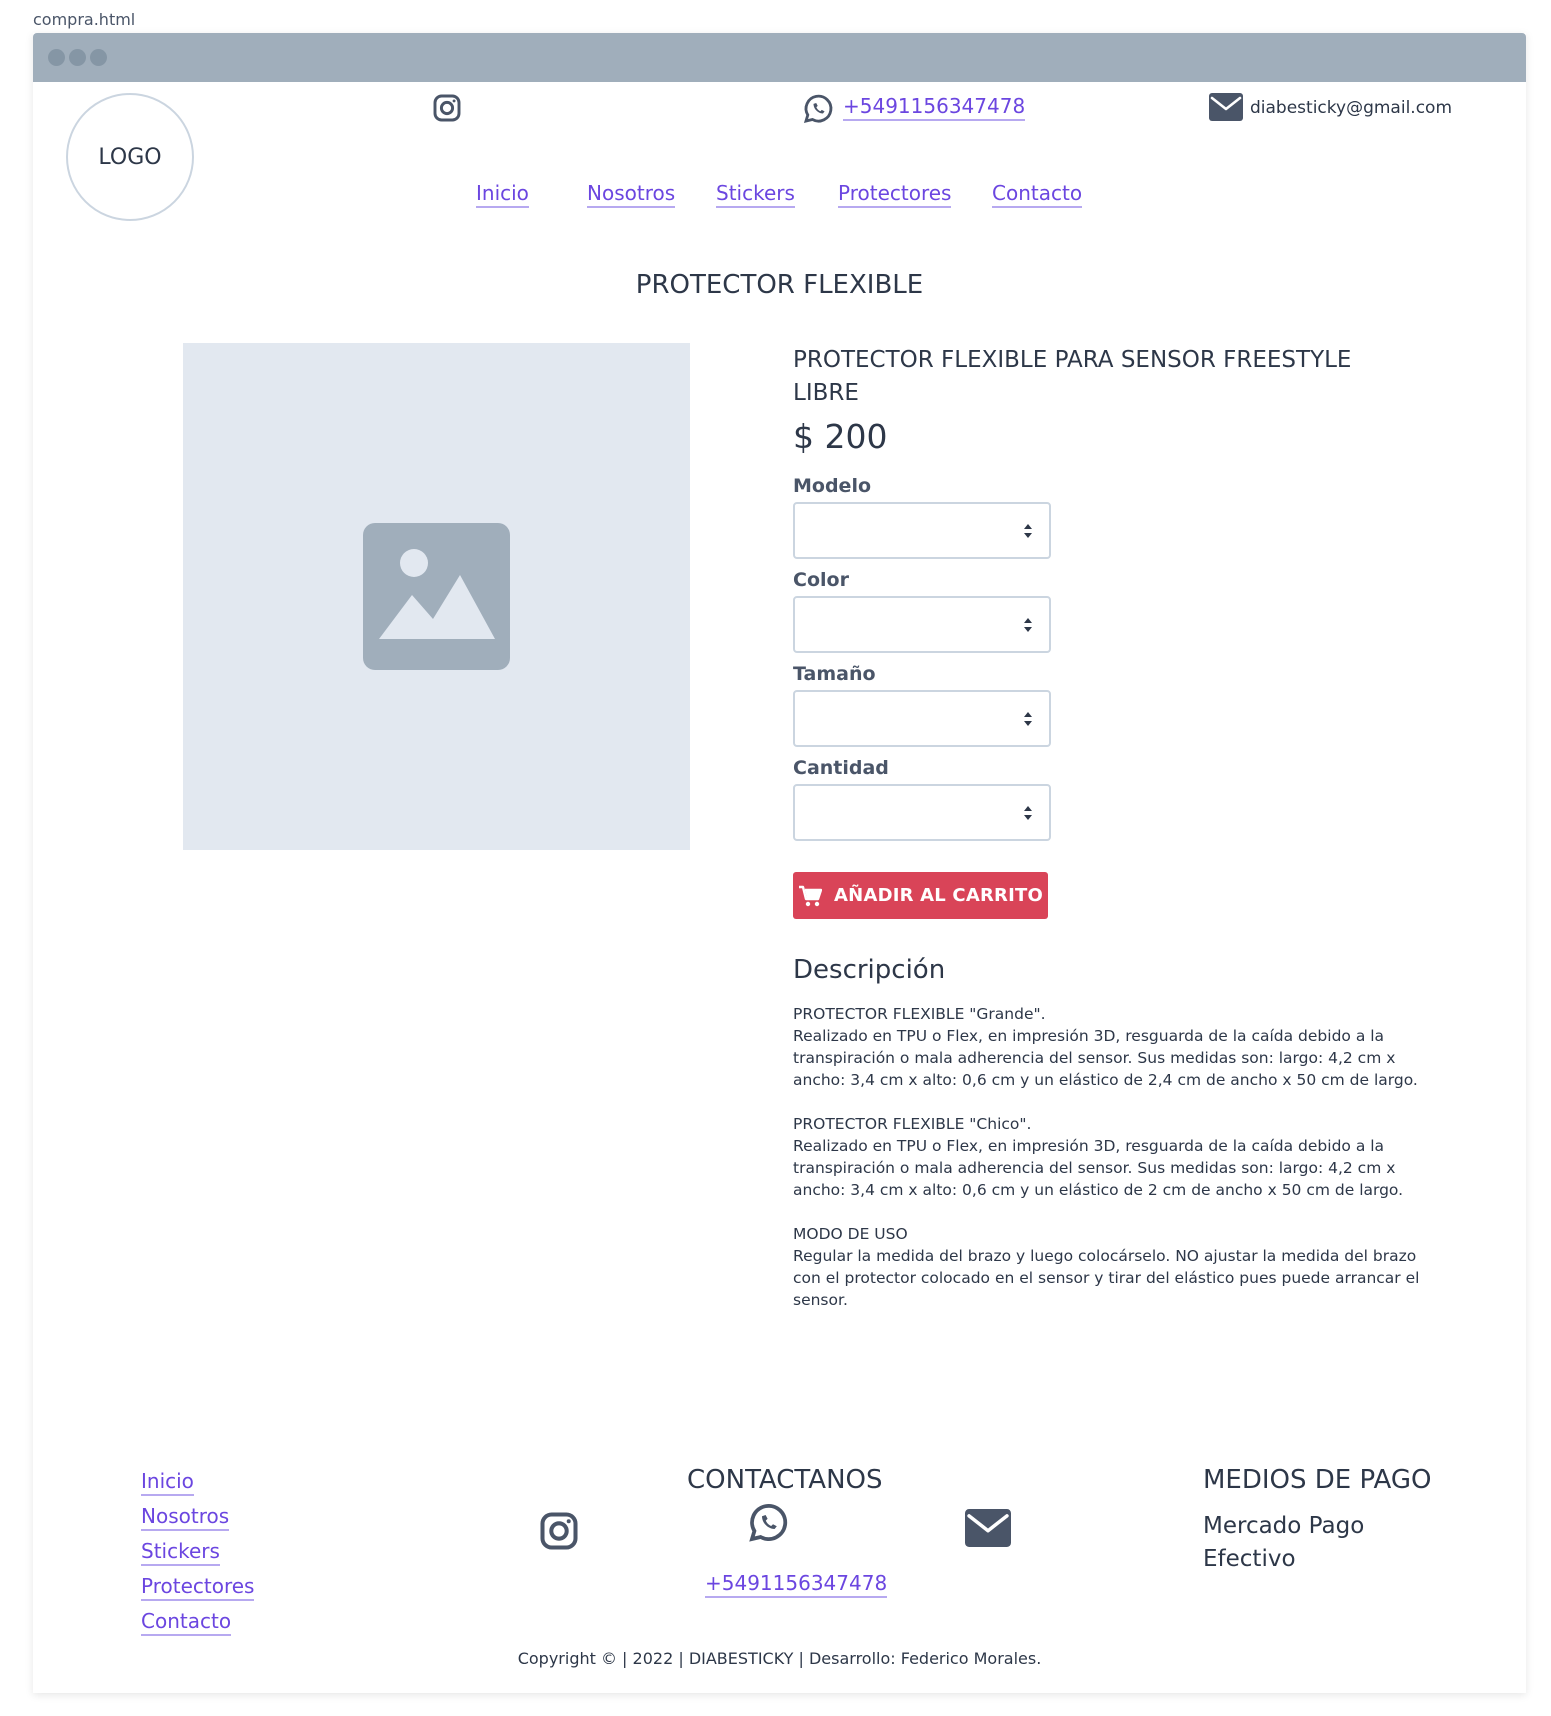 This screenshot has width=1551, height=1716. Describe the element at coordinates (869, 970) in the screenshot. I see `description-title: Descripción` at that location.